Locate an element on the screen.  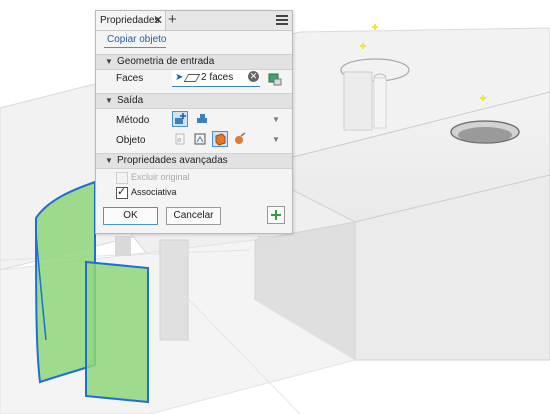
exclude-original-checkbox is located at coordinates (122, 178).